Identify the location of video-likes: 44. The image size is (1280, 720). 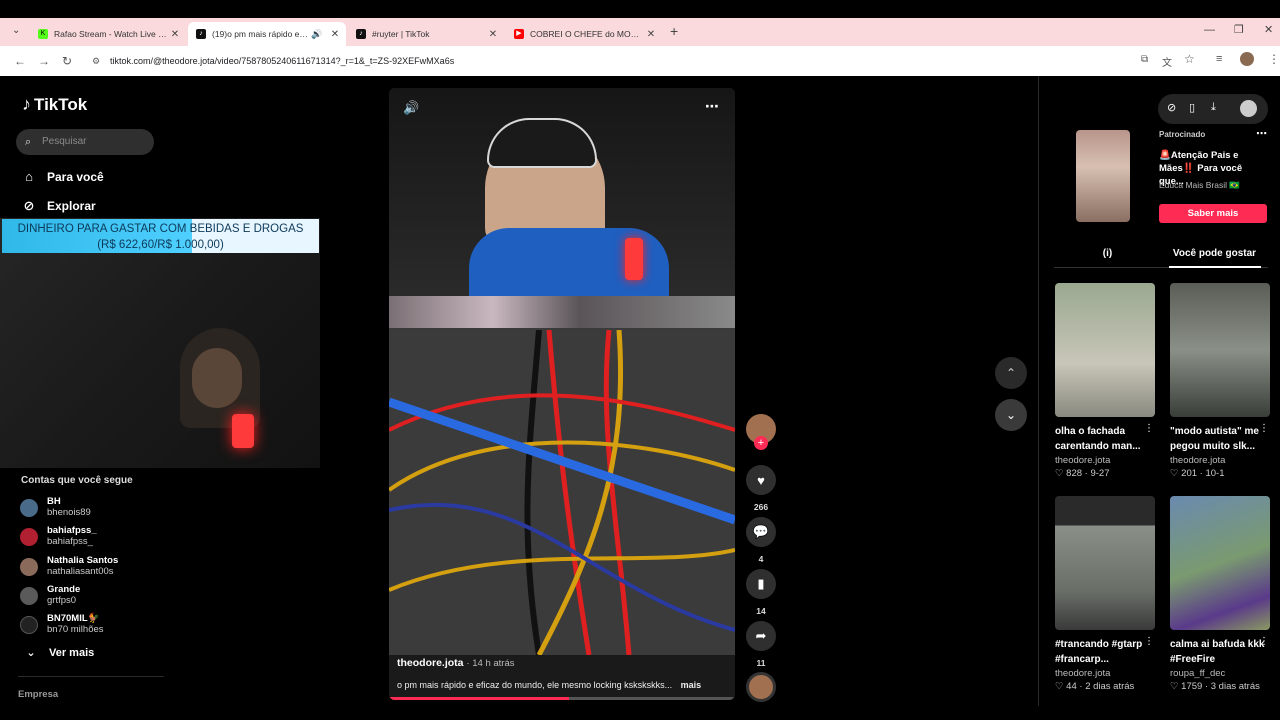
(1071, 686).